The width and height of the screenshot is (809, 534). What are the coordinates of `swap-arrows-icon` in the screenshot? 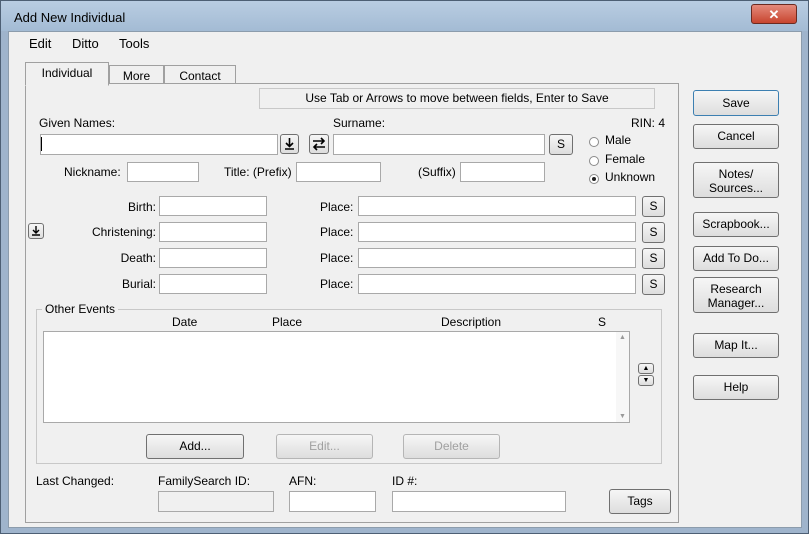 It's located at (319, 144).